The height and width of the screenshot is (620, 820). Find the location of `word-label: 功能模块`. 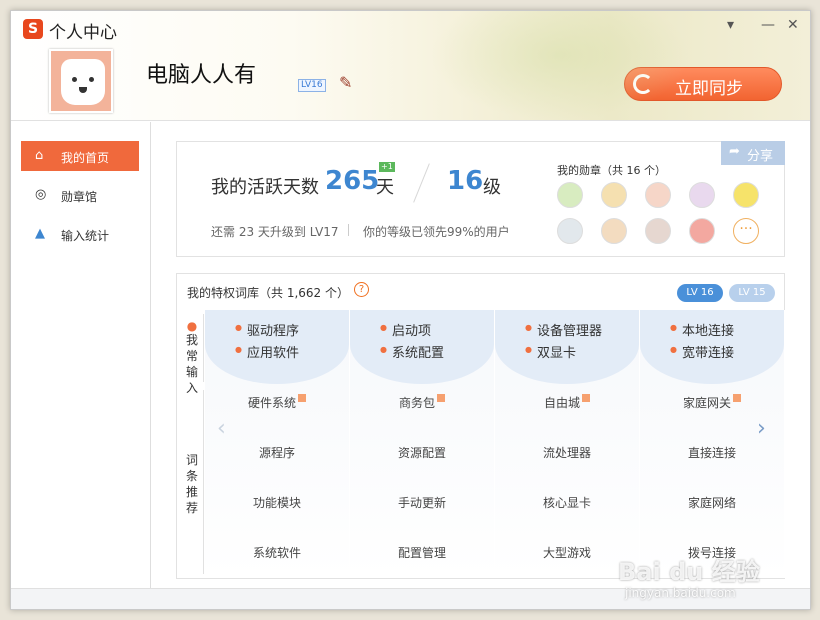

word-label: 功能模块 is located at coordinates (276, 503).